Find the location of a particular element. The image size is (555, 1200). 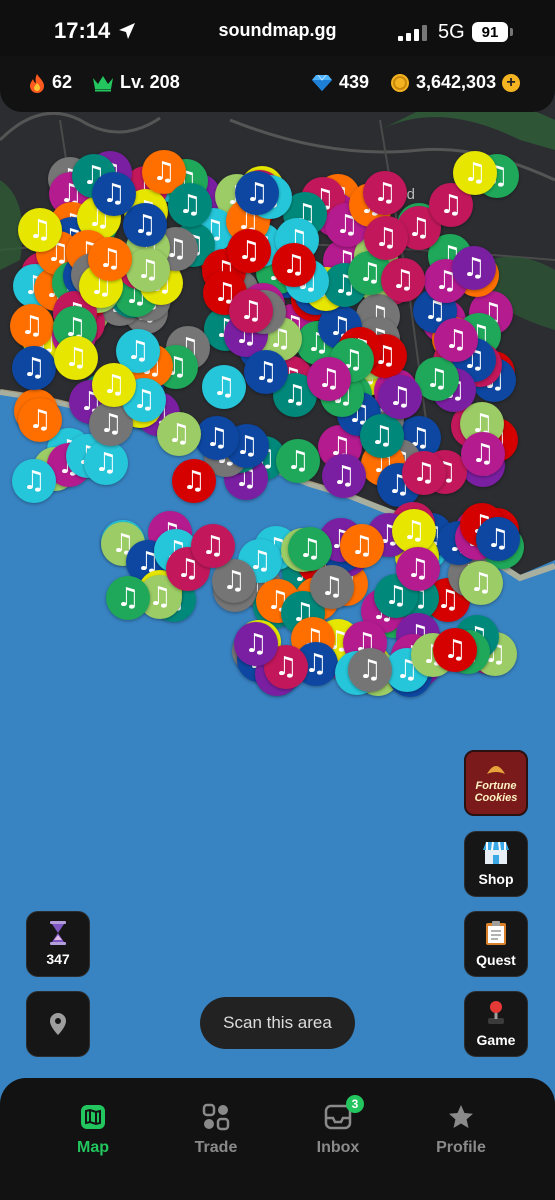

shop-button: Shop is located at coordinates (496, 864).